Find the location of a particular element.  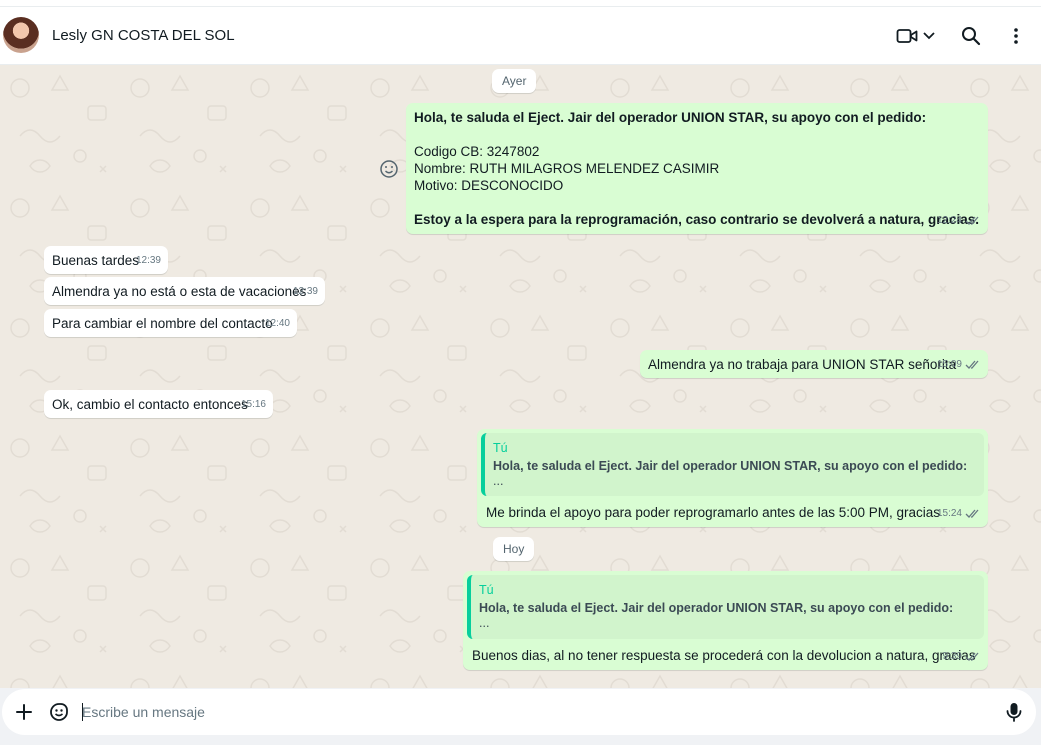

message-text: Ok, cambio el contacto entonces is located at coordinates (150, 404).